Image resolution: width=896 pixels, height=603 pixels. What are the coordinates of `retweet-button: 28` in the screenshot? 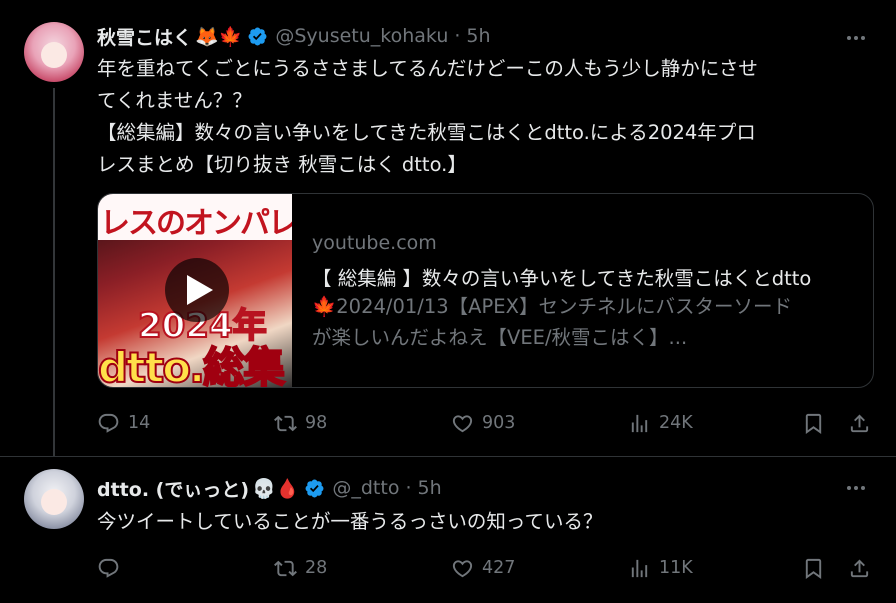 It's located at (300, 568).